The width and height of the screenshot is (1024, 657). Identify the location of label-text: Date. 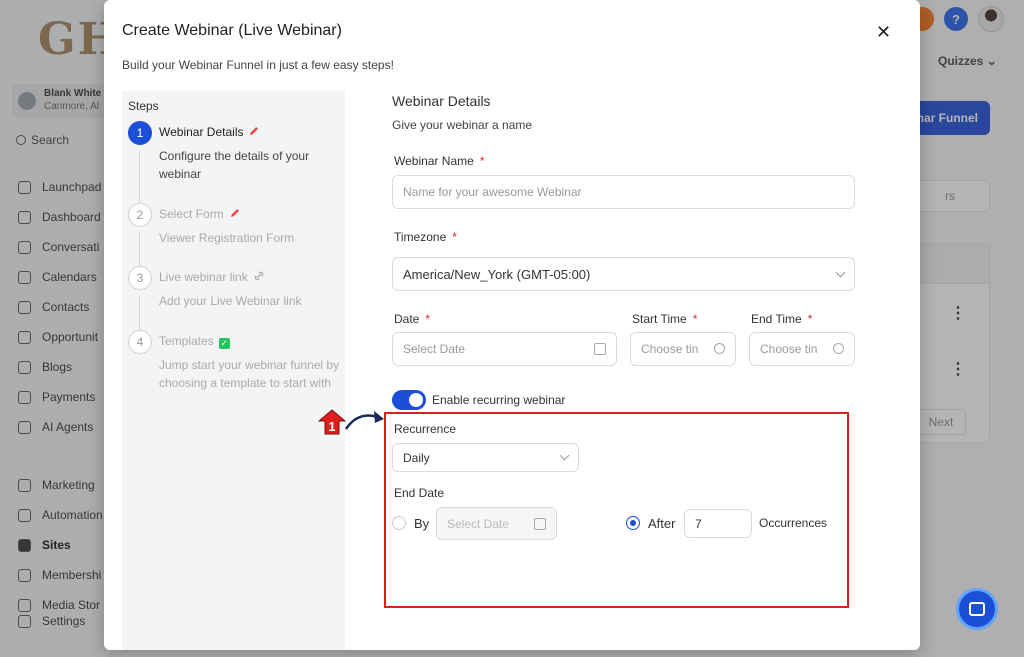
(407, 319).